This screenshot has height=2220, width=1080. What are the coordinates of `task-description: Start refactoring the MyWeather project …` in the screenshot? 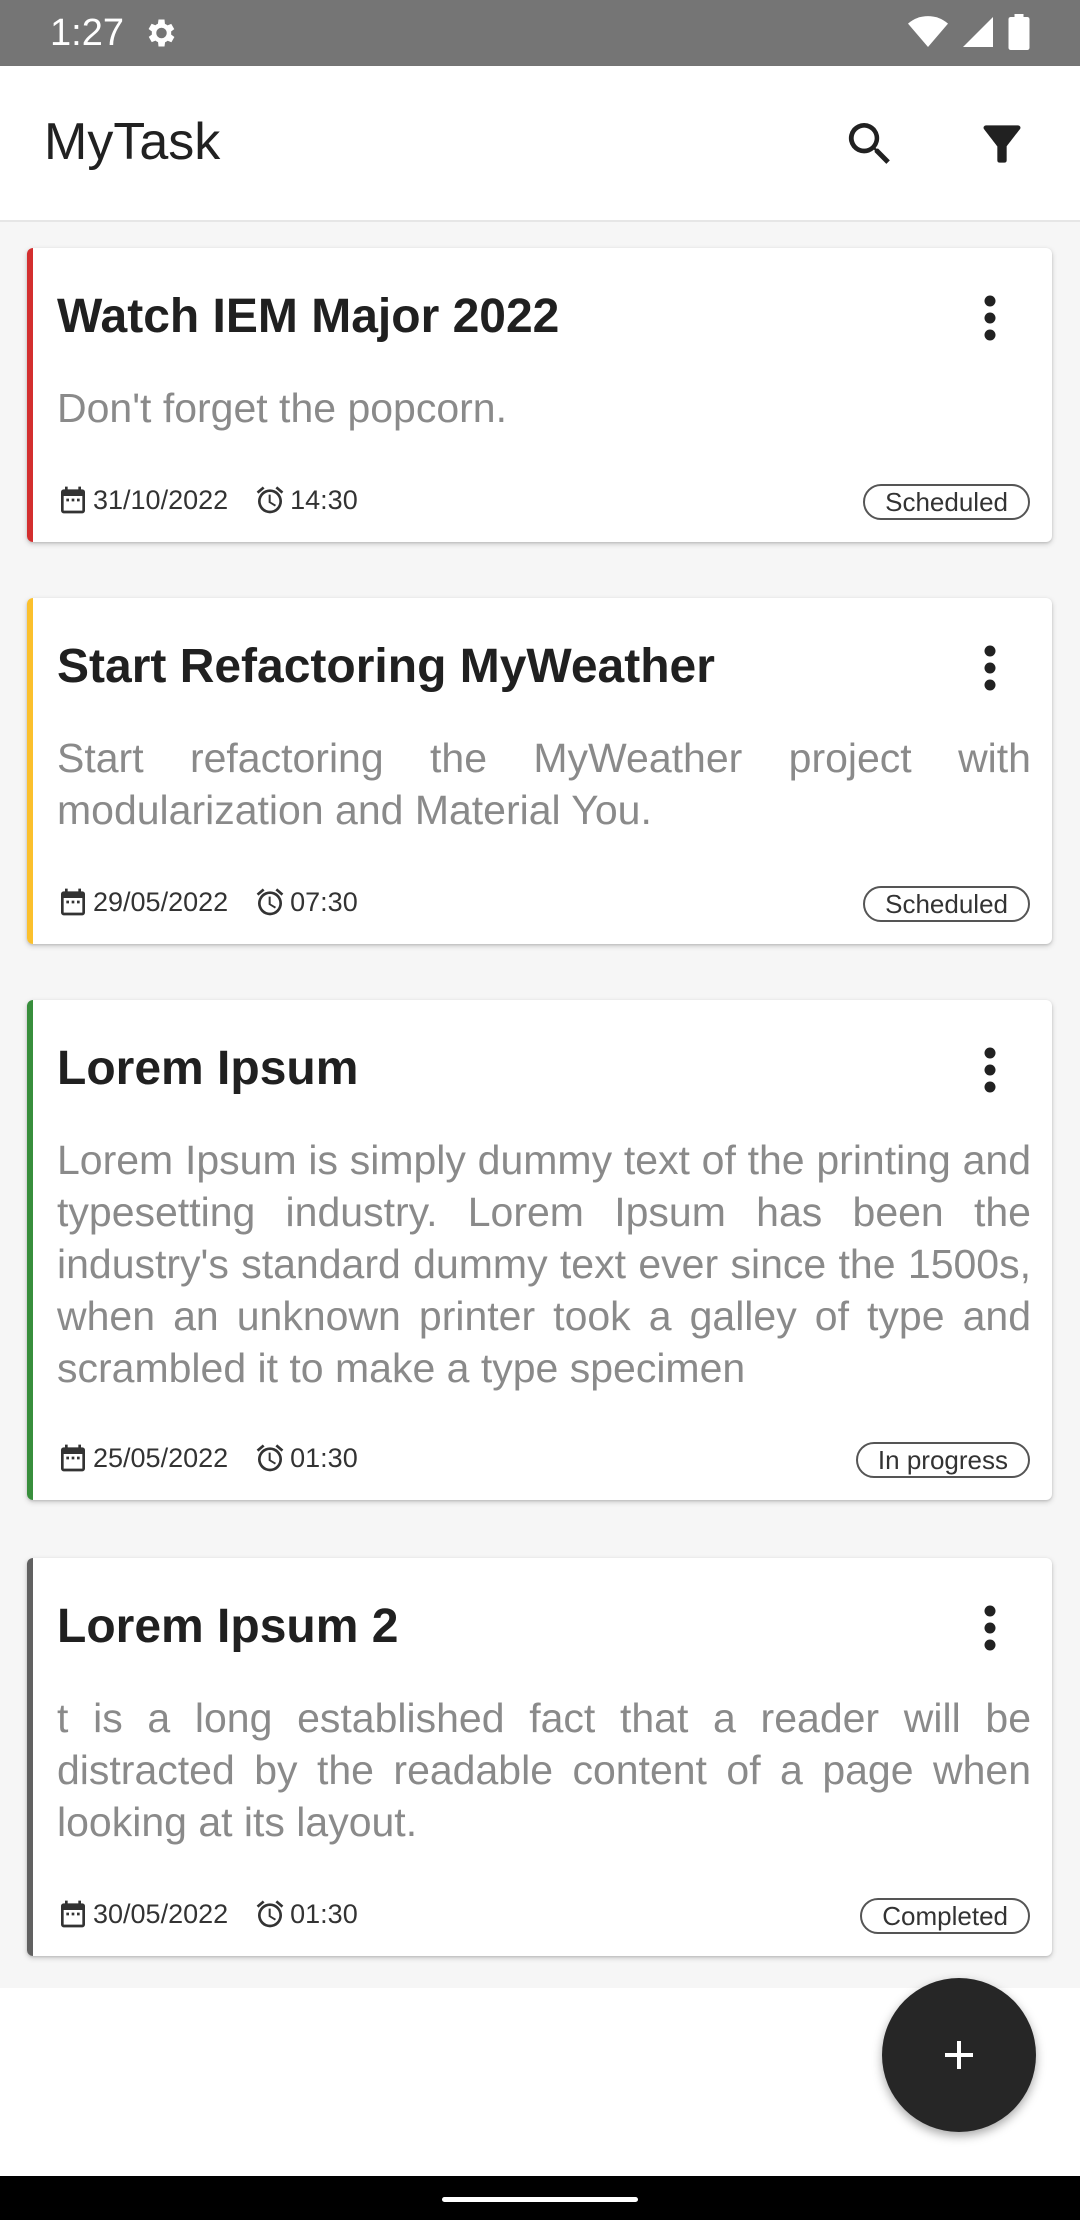 It's located at (544, 784).